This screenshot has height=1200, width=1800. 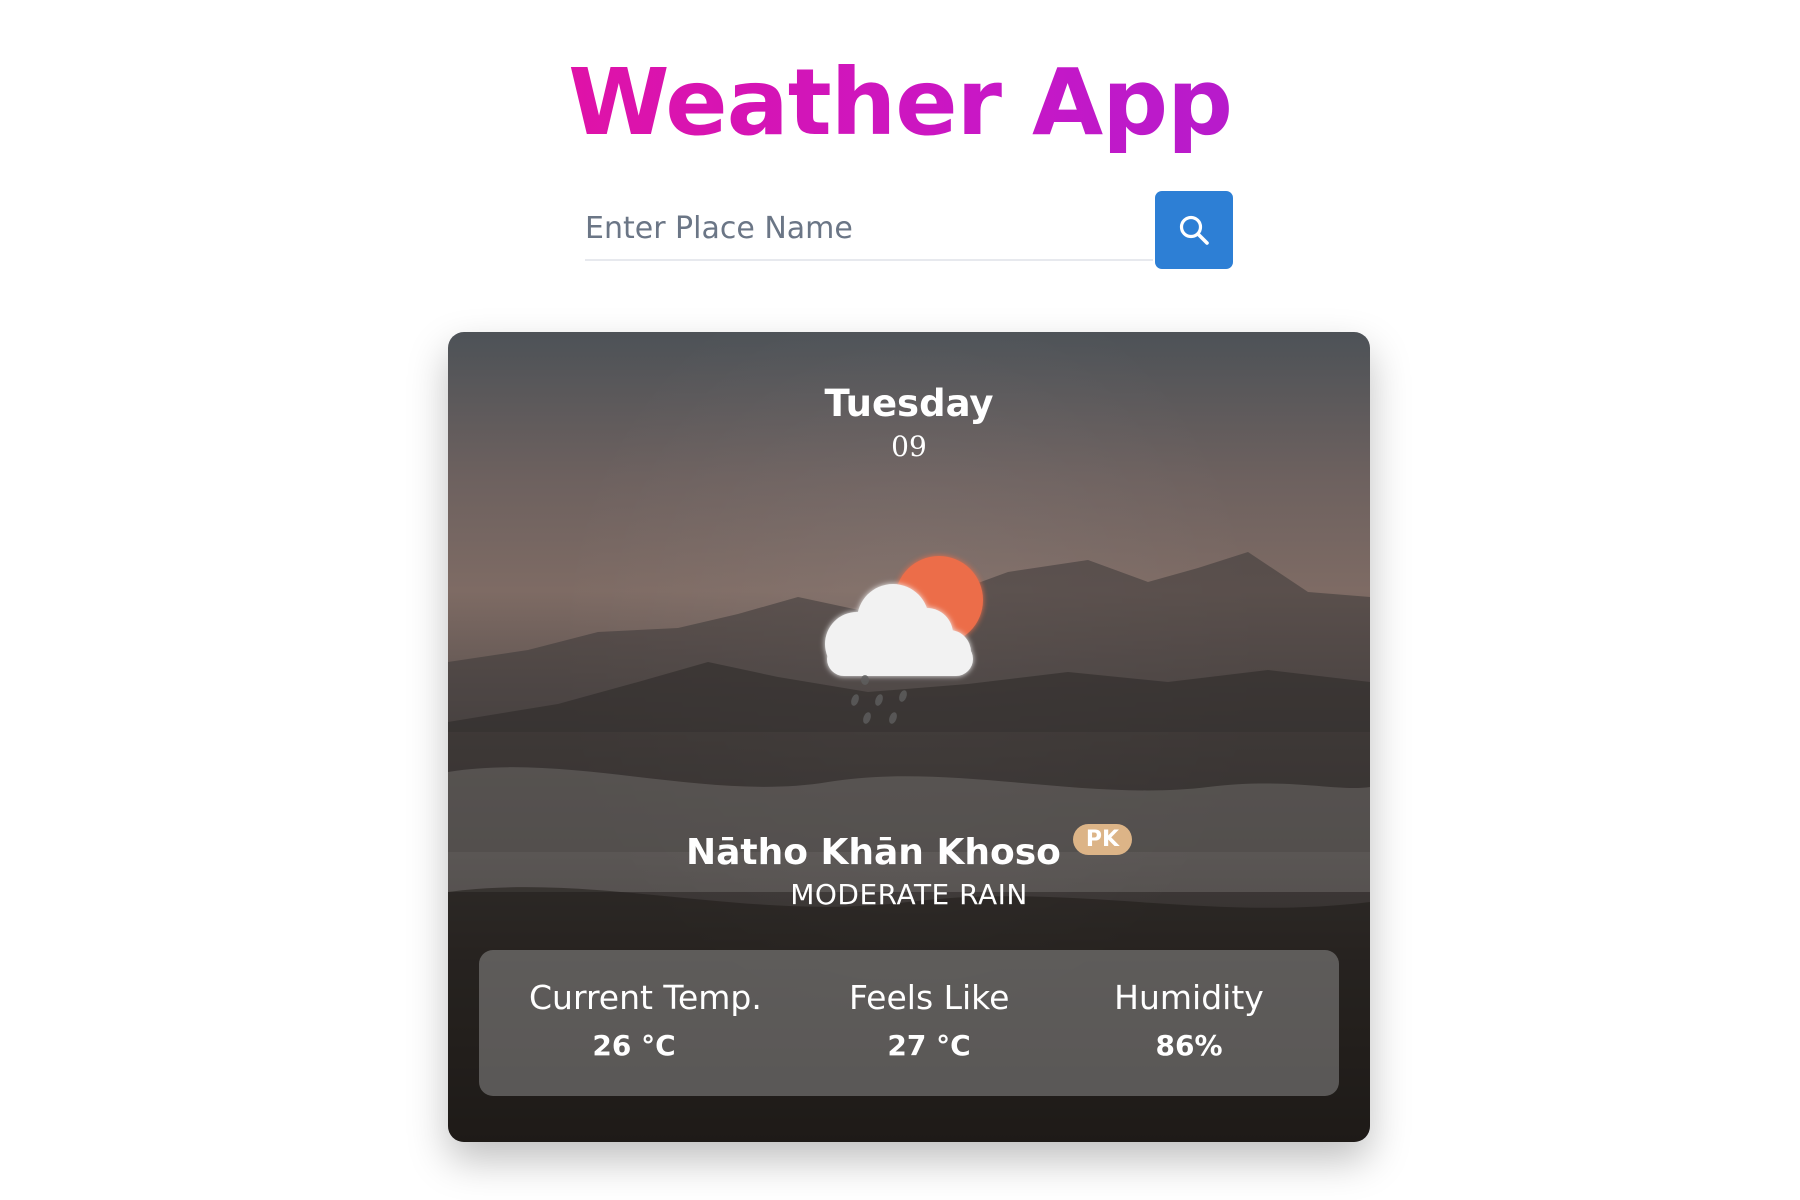 What do you see at coordinates (634, 1045) in the screenshot?
I see `stat-value: 26 °C` at bounding box center [634, 1045].